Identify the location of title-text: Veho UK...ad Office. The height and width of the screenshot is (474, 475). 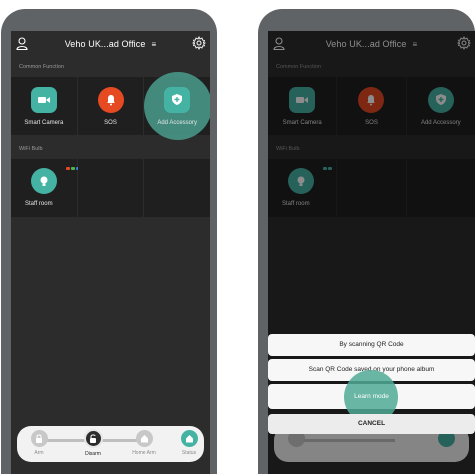
(105, 44).